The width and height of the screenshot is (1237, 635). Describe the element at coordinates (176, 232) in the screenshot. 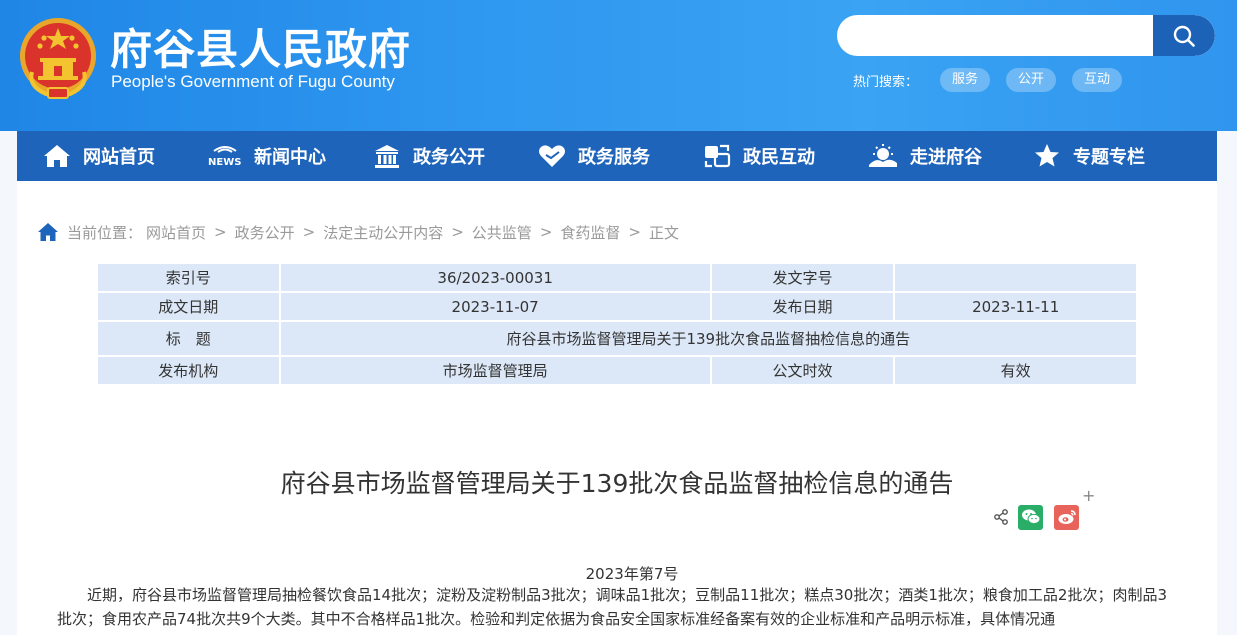

I see `breadcrumb-link: 网站首页` at that location.